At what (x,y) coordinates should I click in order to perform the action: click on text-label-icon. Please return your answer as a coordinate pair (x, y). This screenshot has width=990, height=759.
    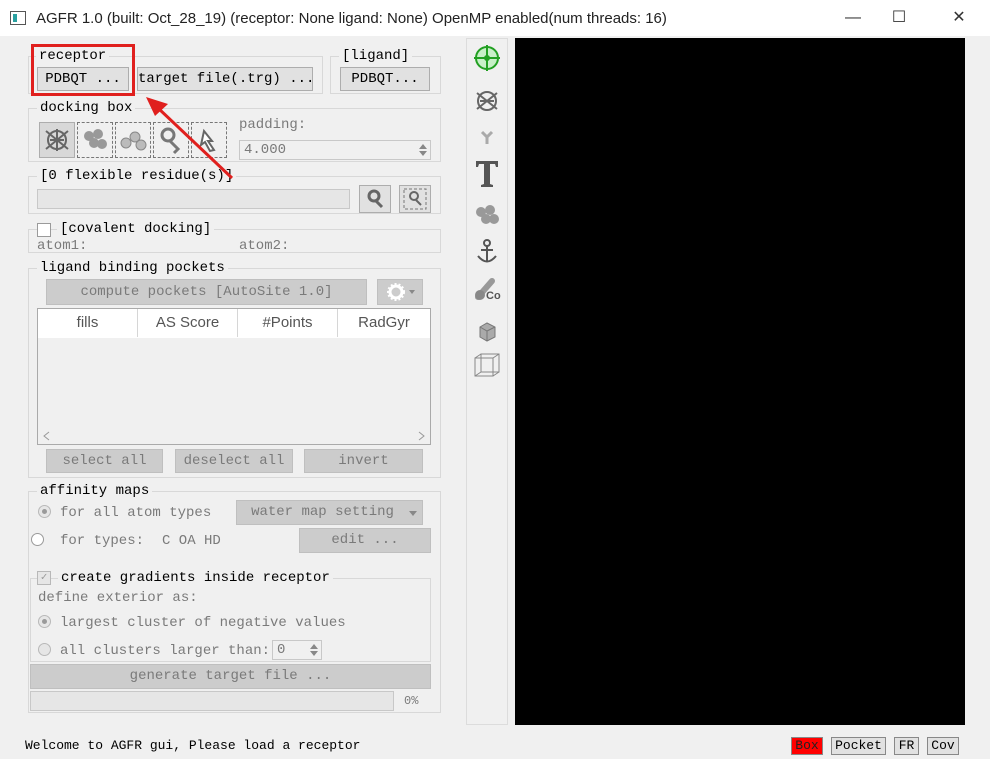
    Looking at the image, I should click on (487, 173).